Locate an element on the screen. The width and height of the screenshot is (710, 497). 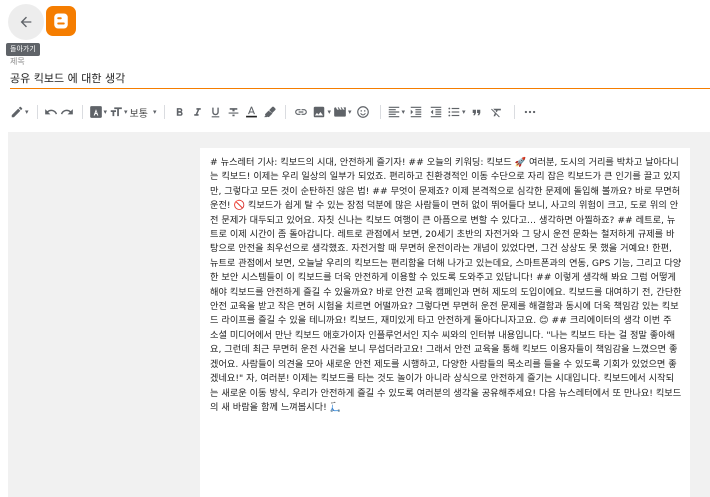
clear-formatting-button is located at coordinates (497, 112).